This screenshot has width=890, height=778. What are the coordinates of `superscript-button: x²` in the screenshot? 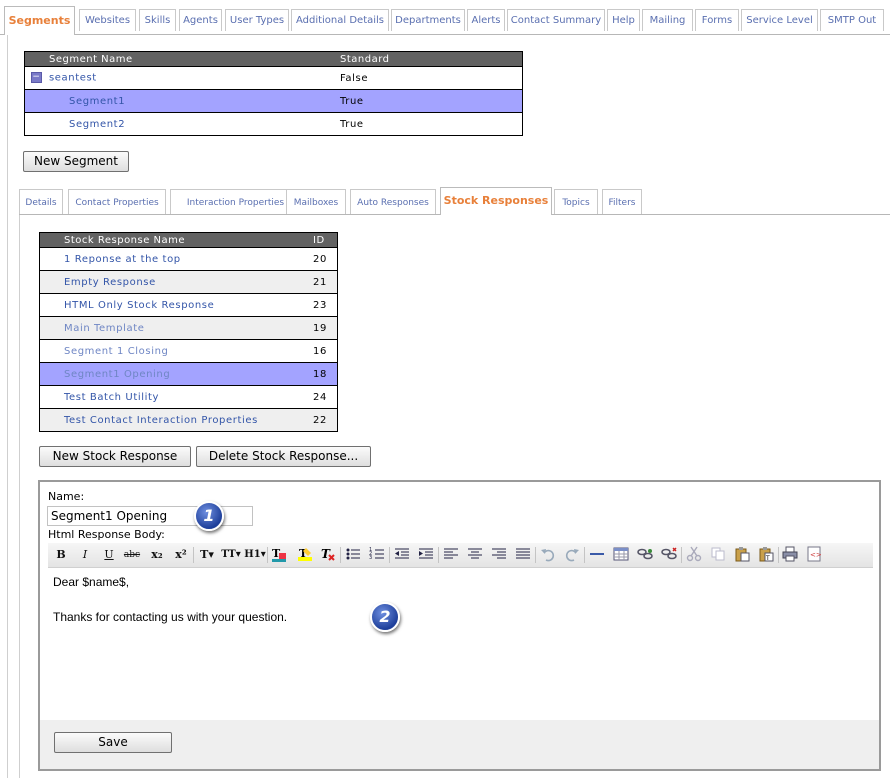 It's located at (181, 555).